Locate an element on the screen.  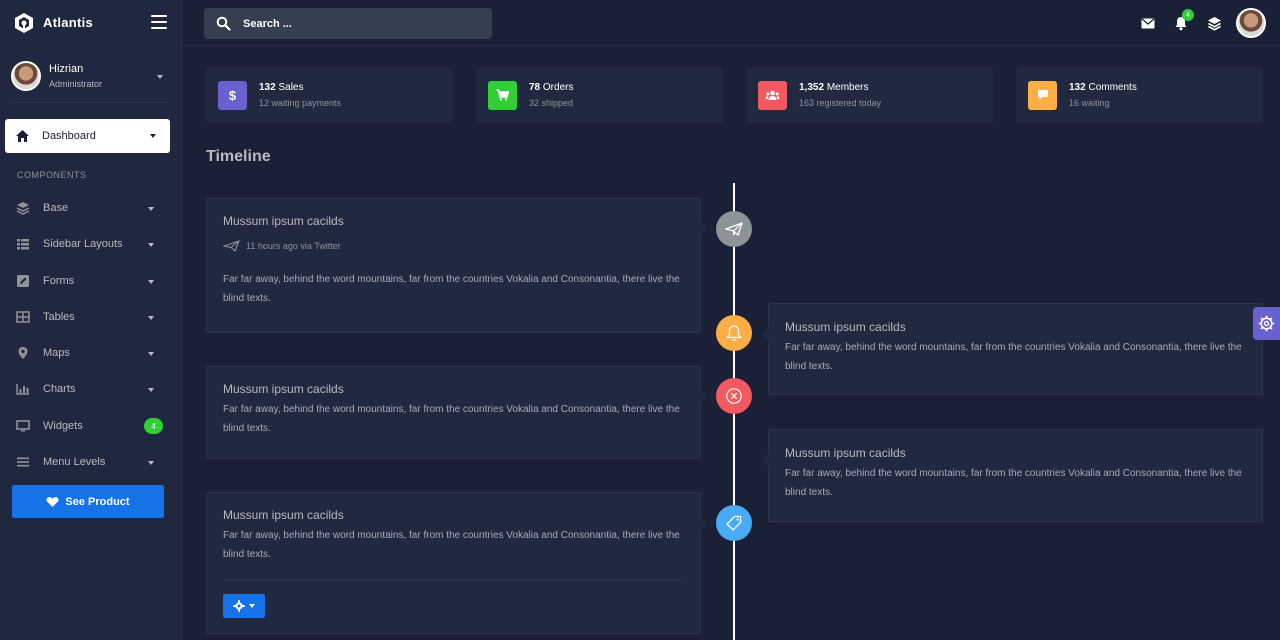
close-circle-icon is located at coordinates (734, 396).